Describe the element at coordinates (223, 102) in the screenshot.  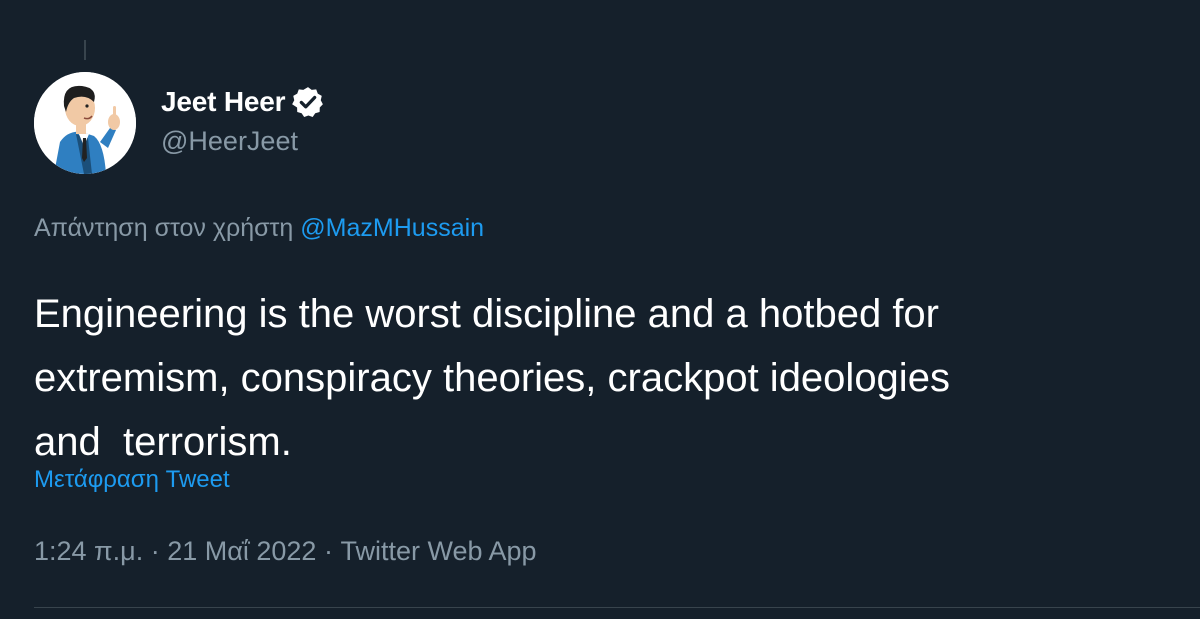
I see `author-display-name: Jeet Heer` at that location.